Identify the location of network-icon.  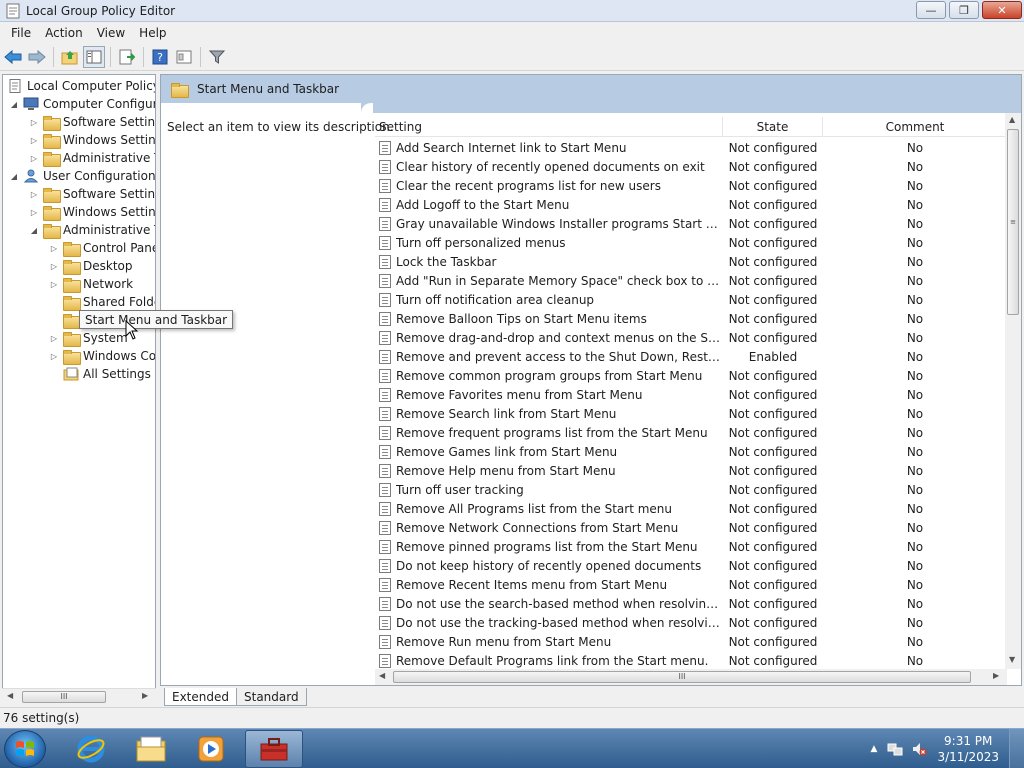
(895, 749).